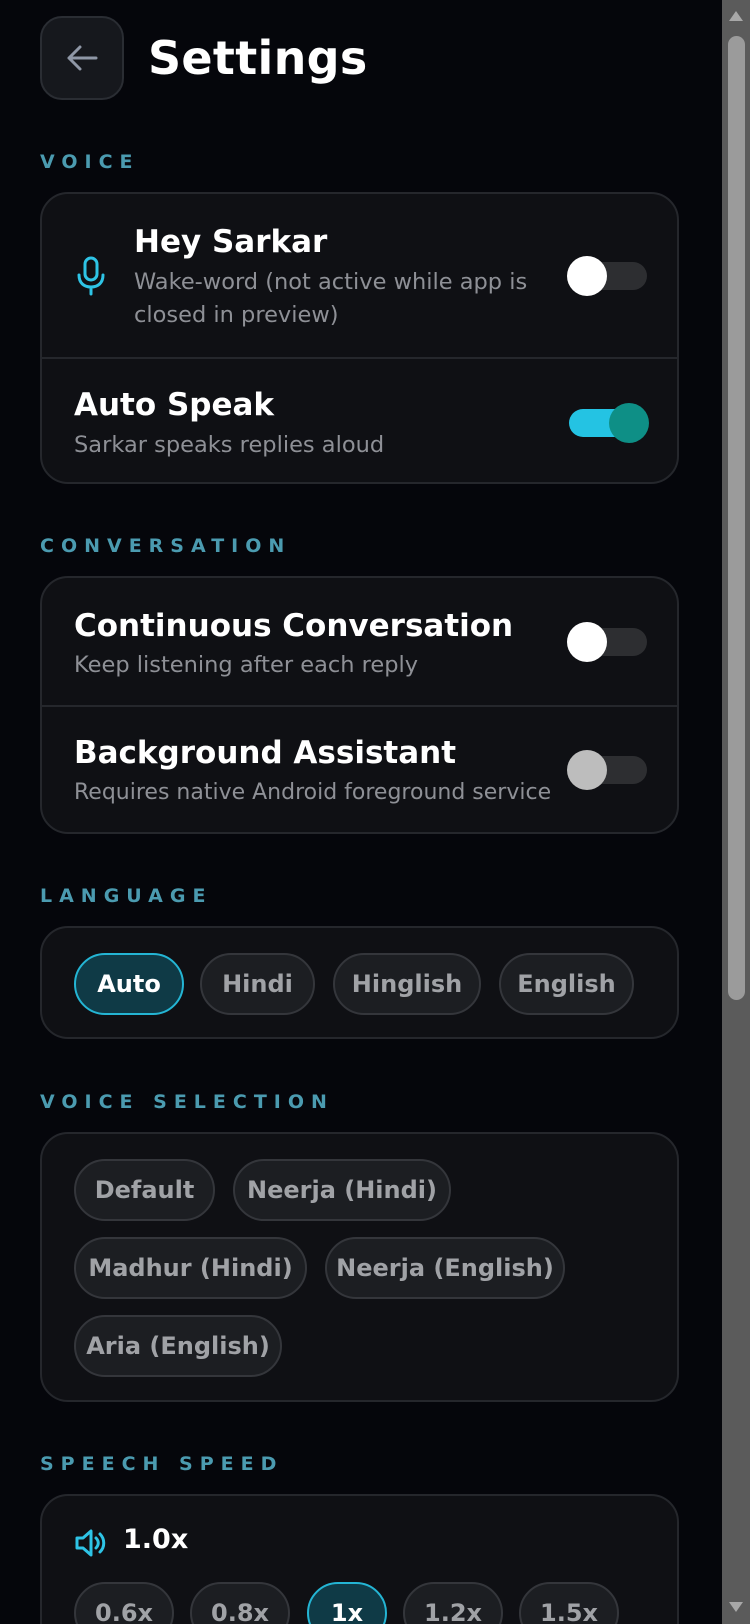 This screenshot has width=750, height=1624. I want to click on page-title: Settings, so click(258, 58).